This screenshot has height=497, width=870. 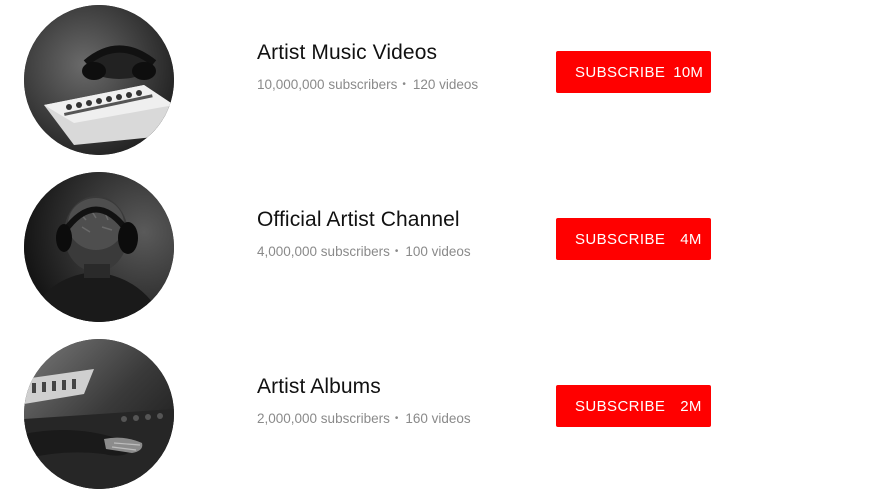 I want to click on subscribe-button: SUBSCRIBE 4M, so click(x=633, y=239).